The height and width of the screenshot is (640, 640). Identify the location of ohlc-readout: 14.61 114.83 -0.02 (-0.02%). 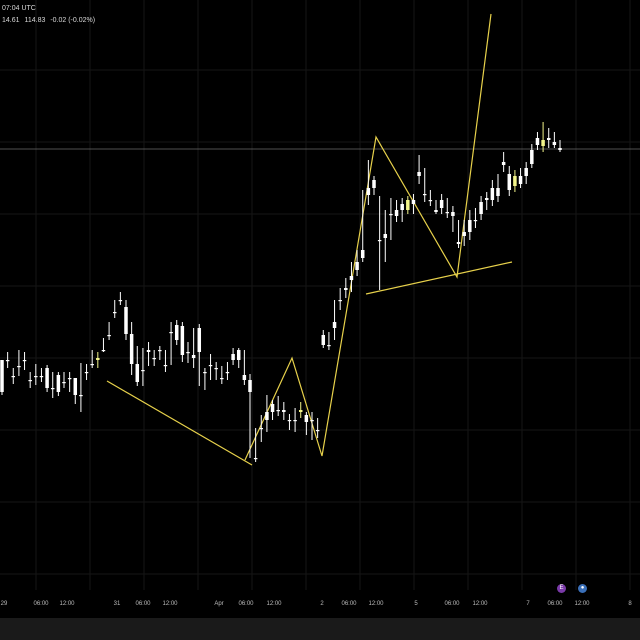
(50, 20).